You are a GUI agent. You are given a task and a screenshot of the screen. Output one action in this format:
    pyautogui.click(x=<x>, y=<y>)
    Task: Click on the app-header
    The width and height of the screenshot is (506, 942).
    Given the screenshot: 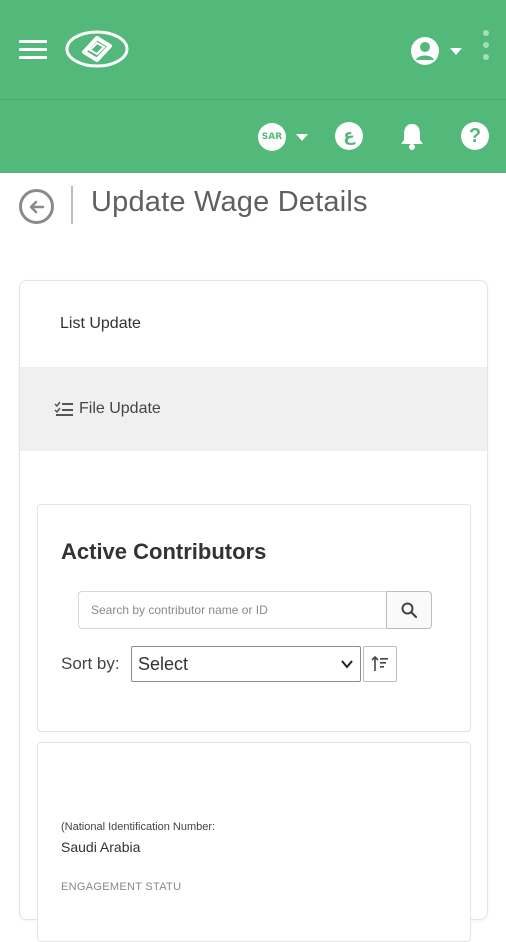 What is the action you would take?
    pyautogui.click(x=253, y=50)
    